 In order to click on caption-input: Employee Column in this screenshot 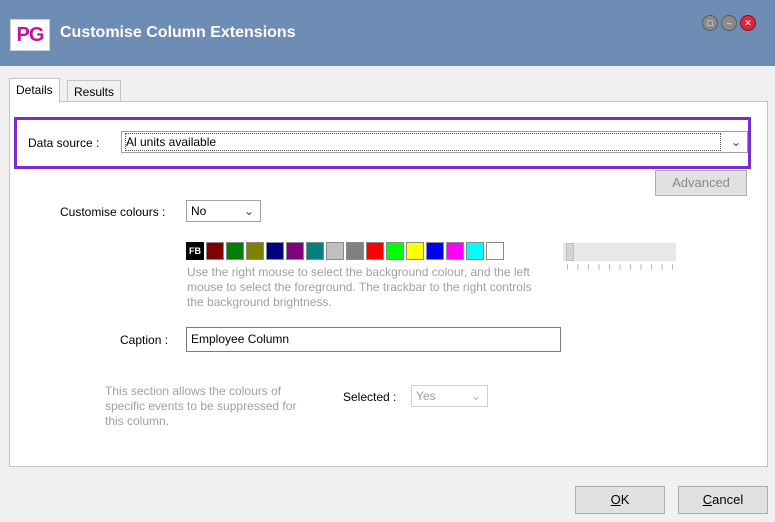, I will do `click(373, 339)`.